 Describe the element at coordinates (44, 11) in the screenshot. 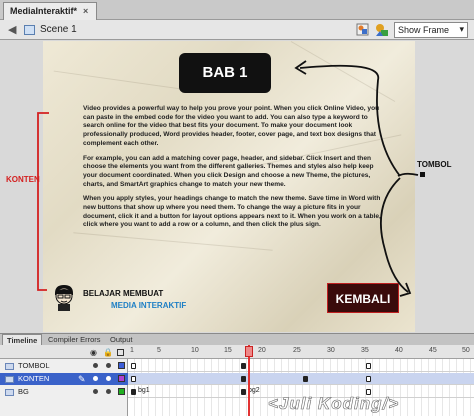

I see `document-tab-label: MediaInteraktif*` at that location.